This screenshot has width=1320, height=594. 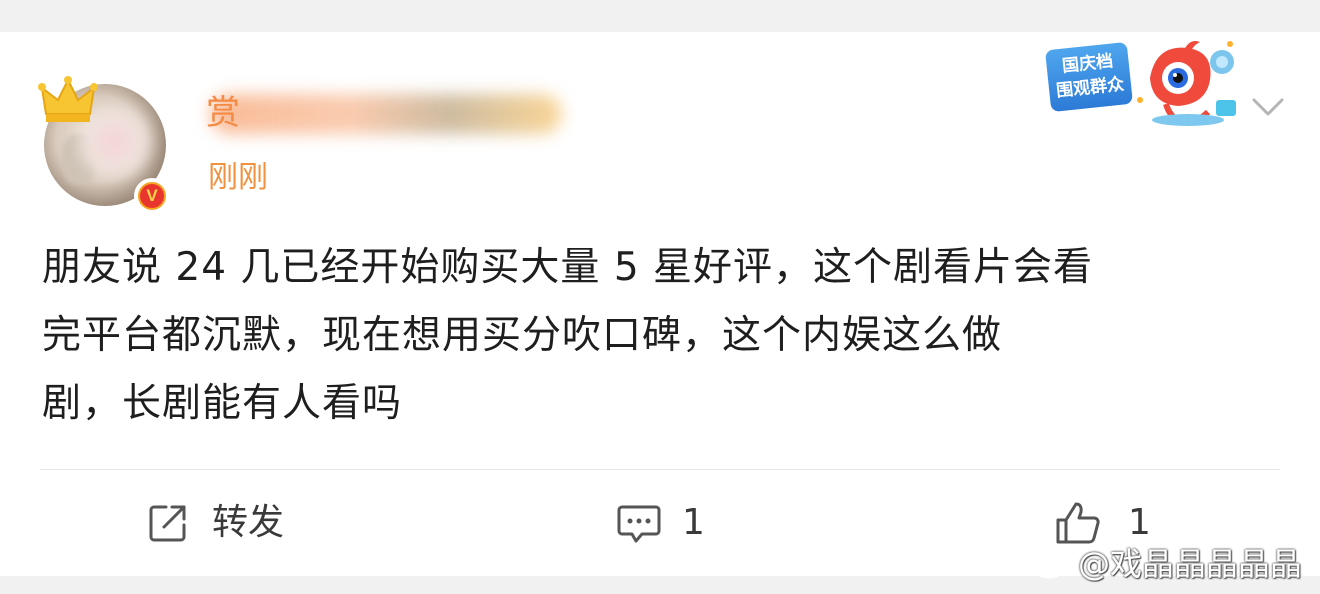 I want to click on post-text-line: 完平台都沉默，现在想用买分吹口碑，这个内娱这么做, so click(x=522, y=335).